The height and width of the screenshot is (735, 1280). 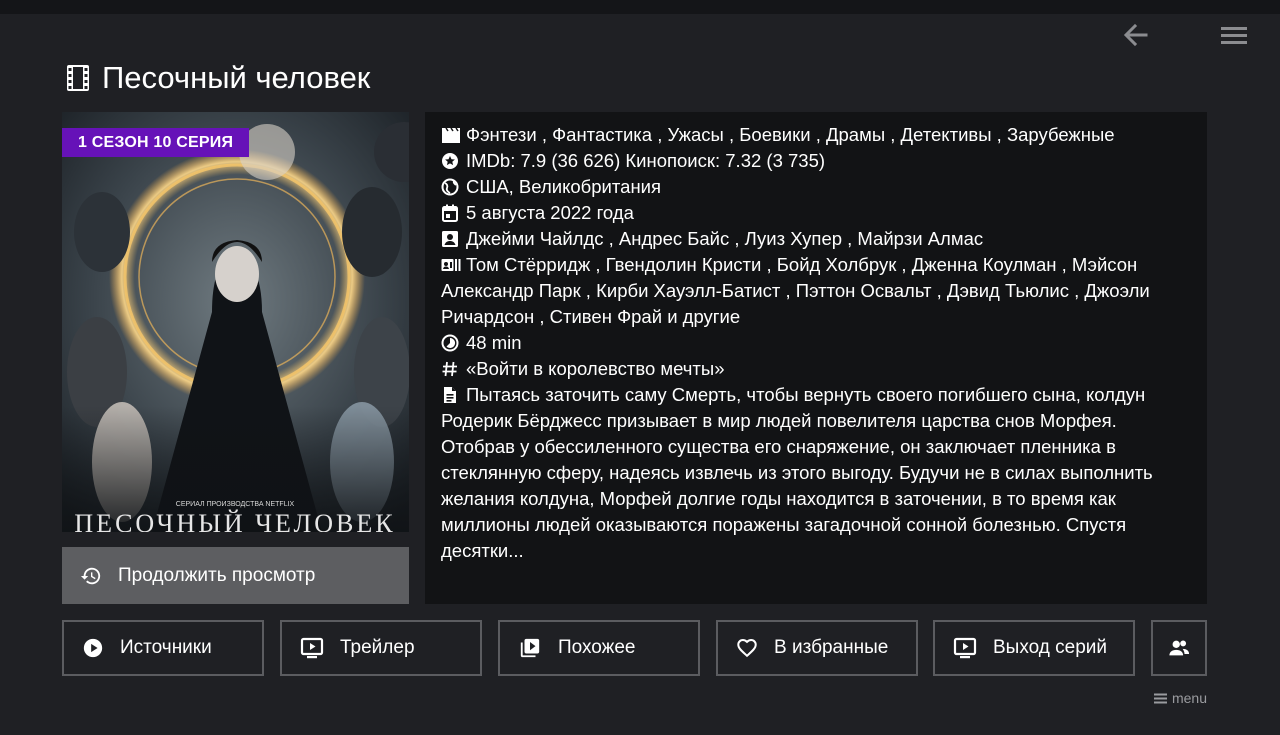 What do you see at coordinates (235, 504) in the screenshot?
I see `poster-credit: СЕРИАЛ ПРОИЗВОДСТВА NETFLIX` at bounding box center [235, 504].